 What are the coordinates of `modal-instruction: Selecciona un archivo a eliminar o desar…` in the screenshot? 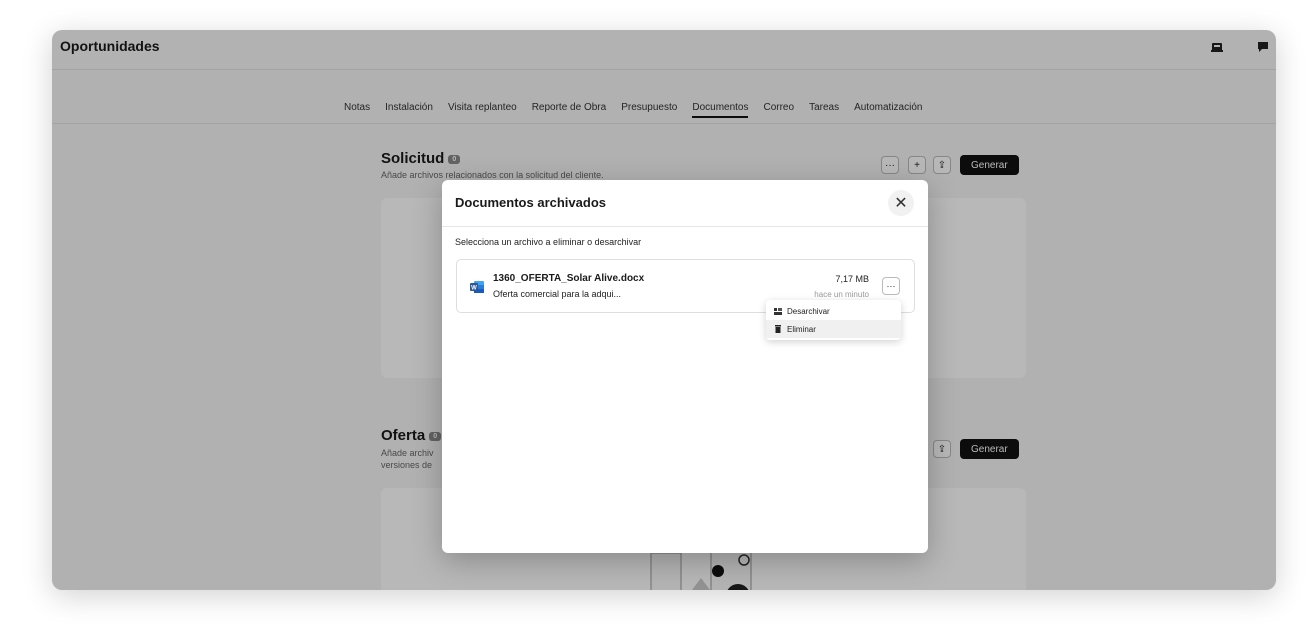 It's located at (548, 242).